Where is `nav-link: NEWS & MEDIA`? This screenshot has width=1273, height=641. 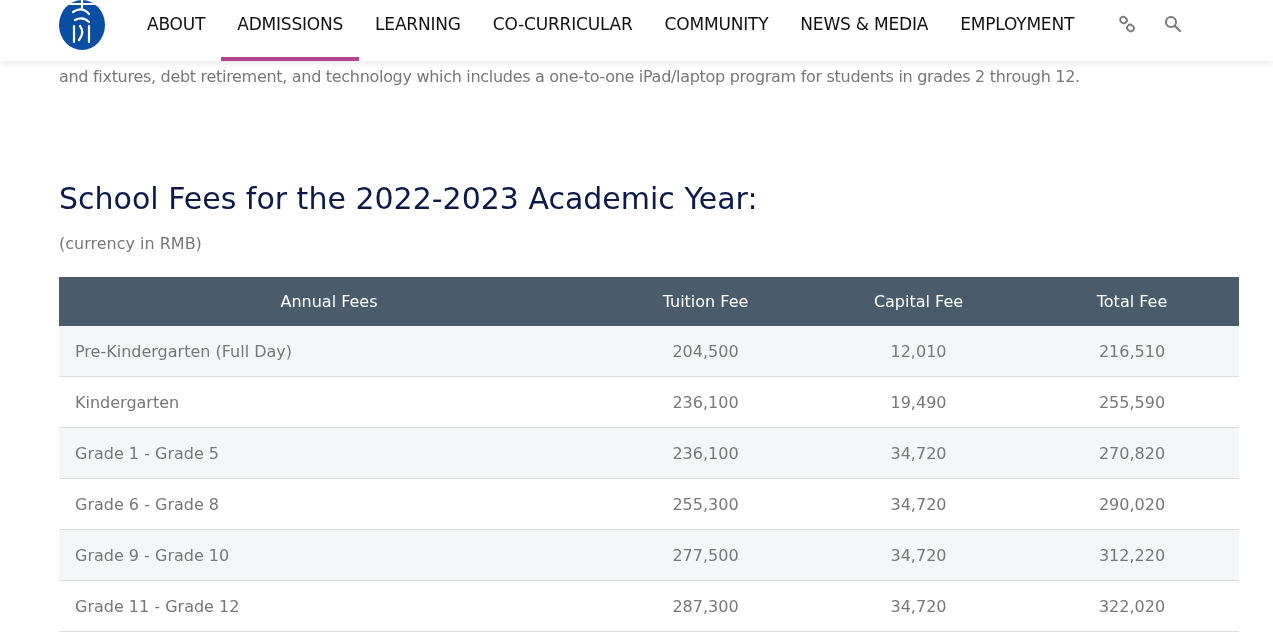
nav-link: NEWS & MEDIA is located at coordinates (864, 30).